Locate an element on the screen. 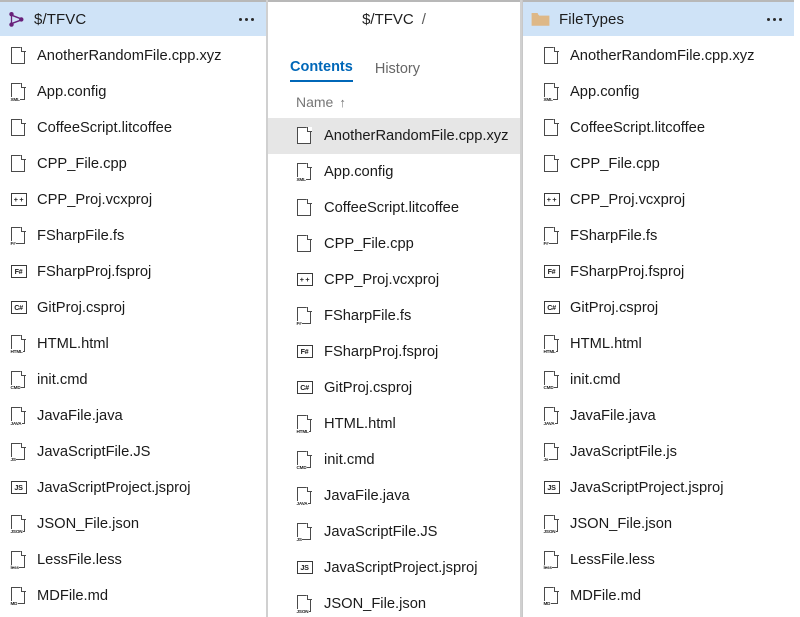 The height and width of the screenshot is (617, 800). file-name: CPP_Proj.vcxproj is located at coordinates (628, 200).